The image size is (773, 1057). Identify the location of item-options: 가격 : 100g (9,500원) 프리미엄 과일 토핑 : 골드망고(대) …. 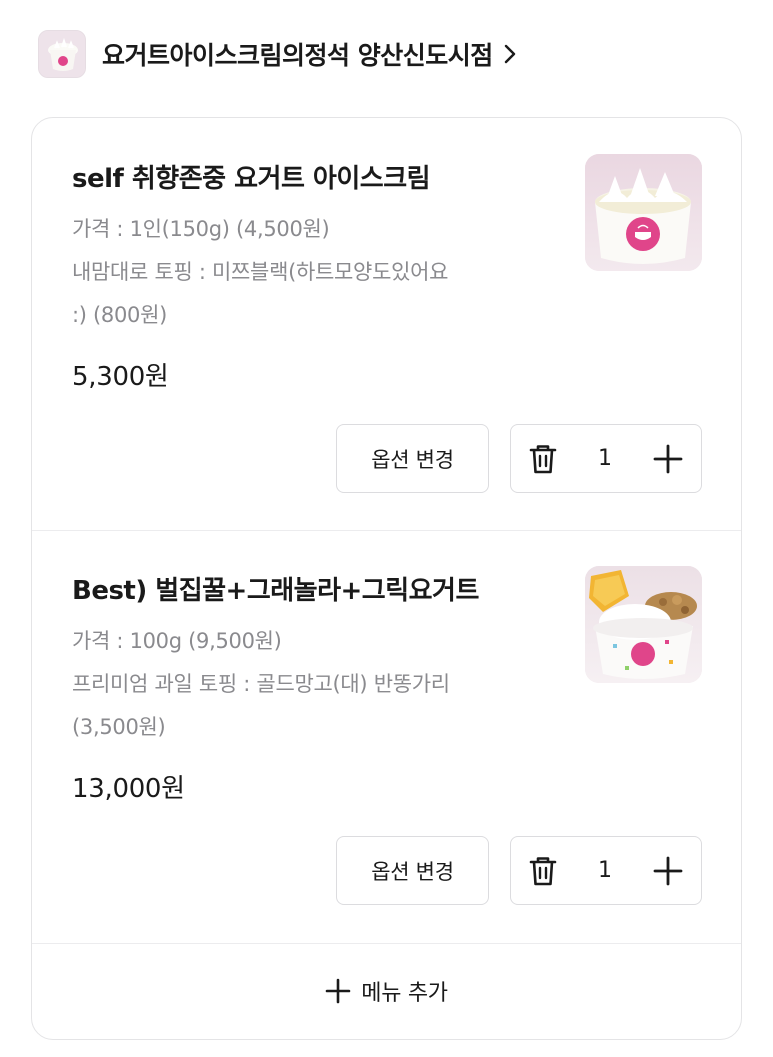
(307, 684).